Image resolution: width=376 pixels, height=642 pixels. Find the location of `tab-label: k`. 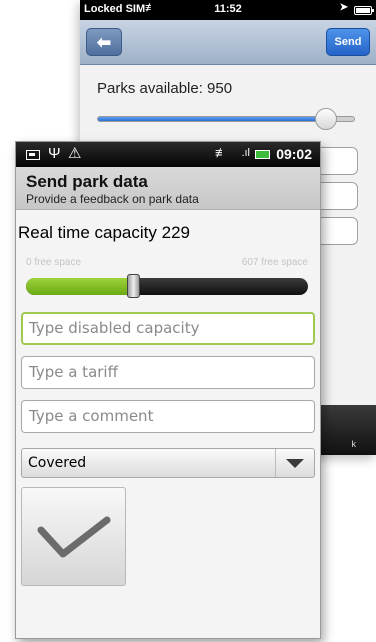

tab-label: k is located at coordinates (354, 444).